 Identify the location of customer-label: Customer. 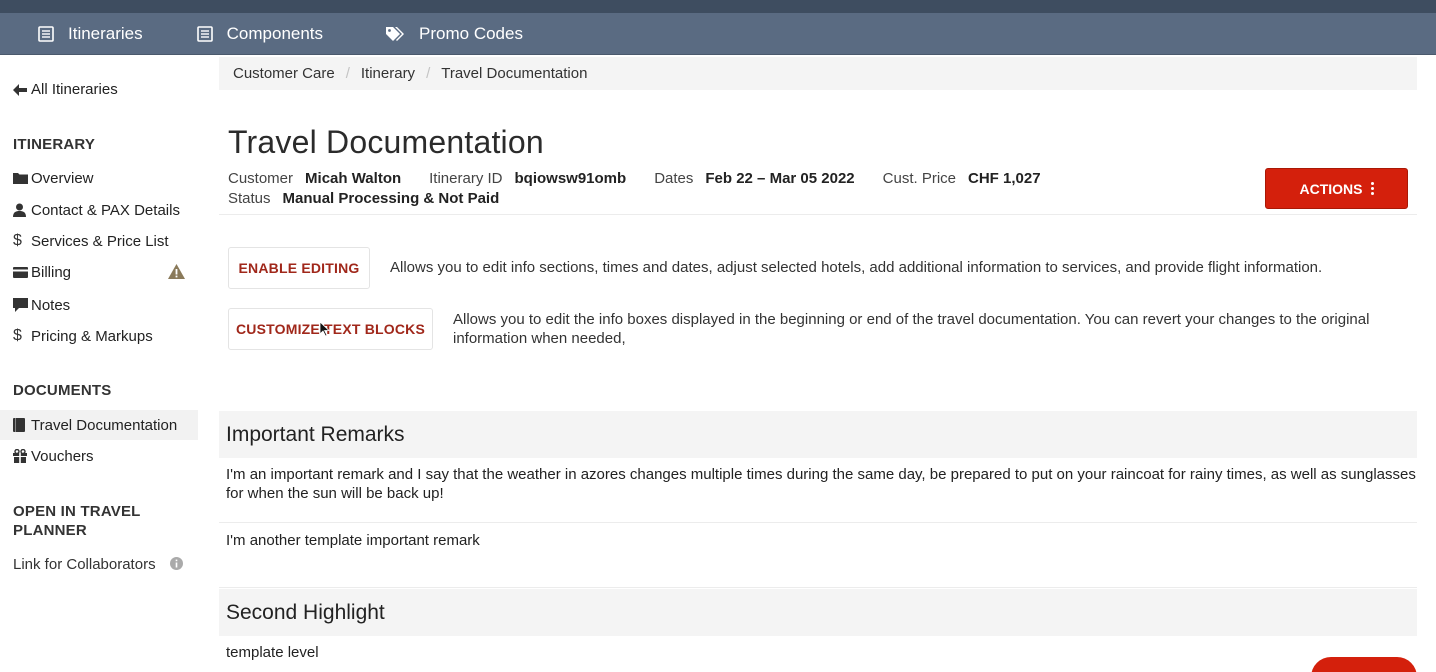
(261, 178).